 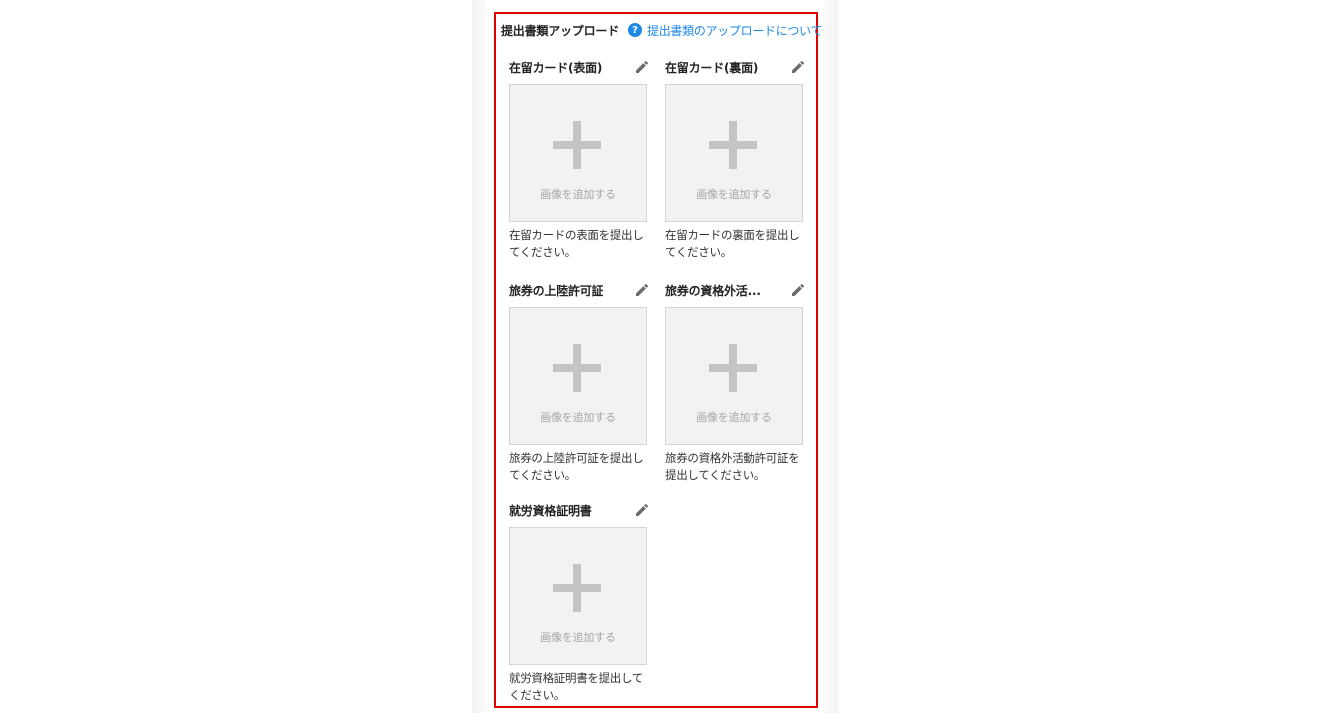 What do you see at coordinates (635, 30) in the screenshot?
I see `question-circle-icon: ?` at bounding box center [635, 30].